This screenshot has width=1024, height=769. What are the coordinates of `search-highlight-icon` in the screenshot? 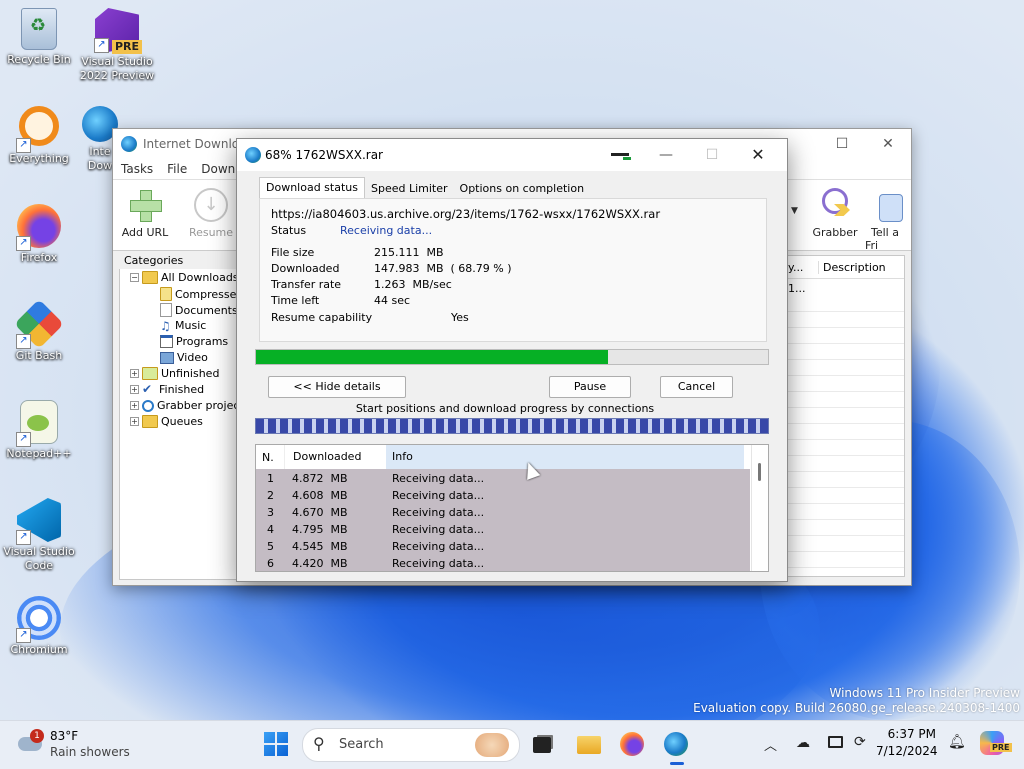 It's located at (492, 745).